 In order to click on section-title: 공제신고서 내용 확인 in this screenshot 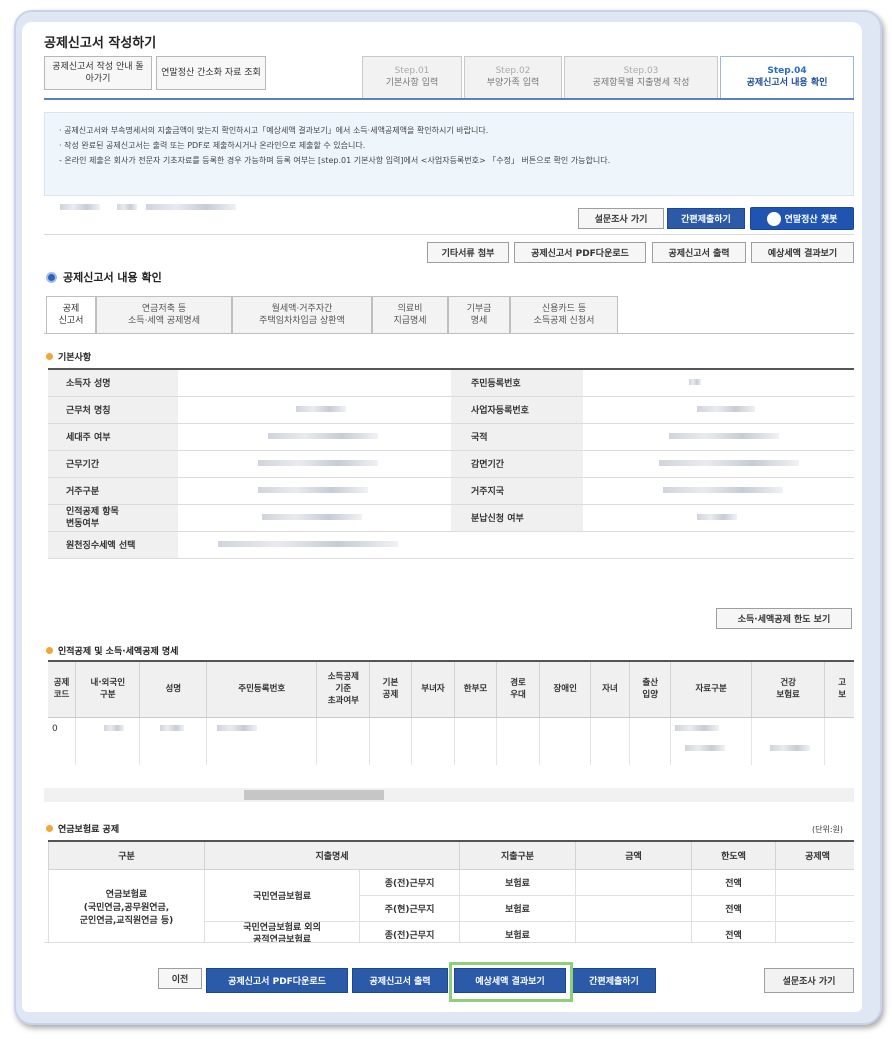, I will do `click(112, 277)`.